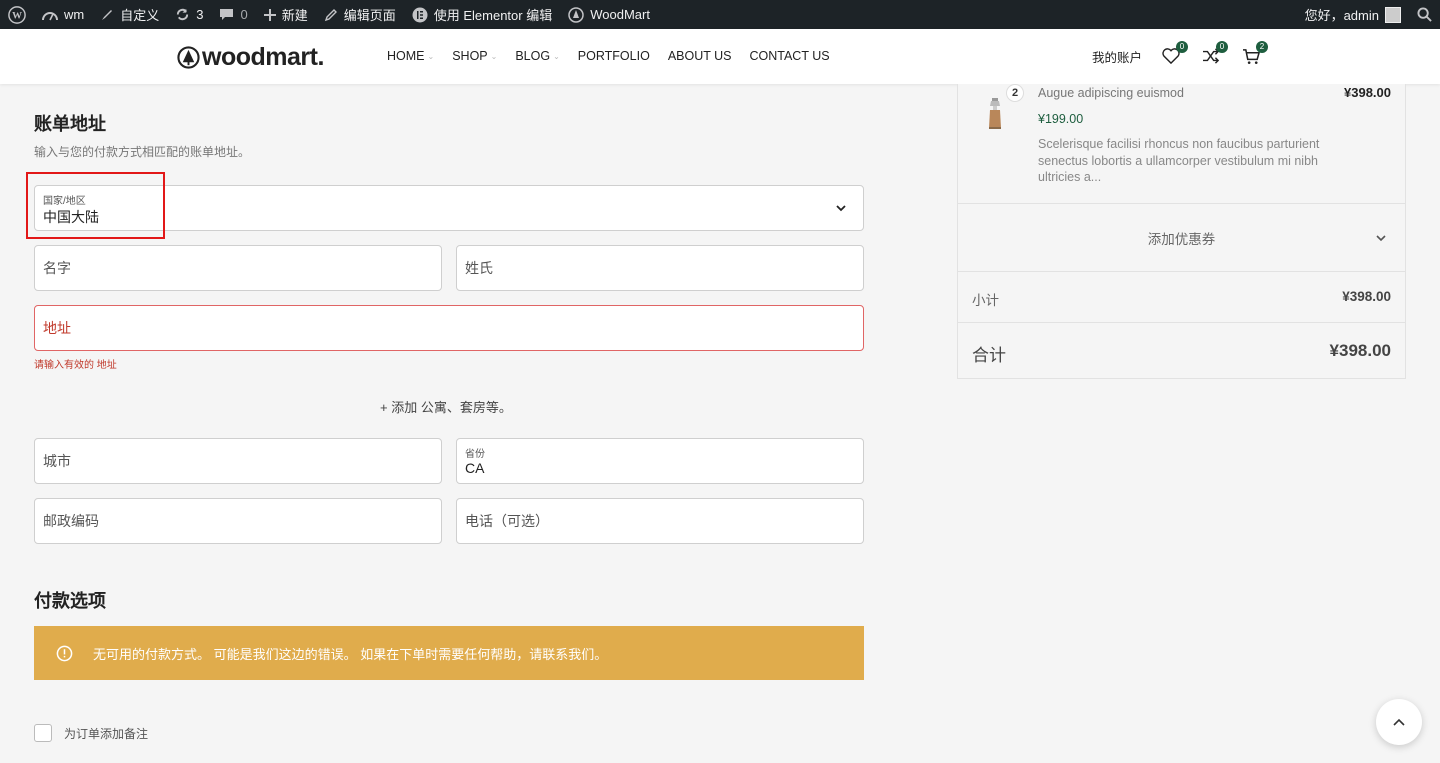  I want to click on woodmart-label: WoodMart, so click(620, 14).